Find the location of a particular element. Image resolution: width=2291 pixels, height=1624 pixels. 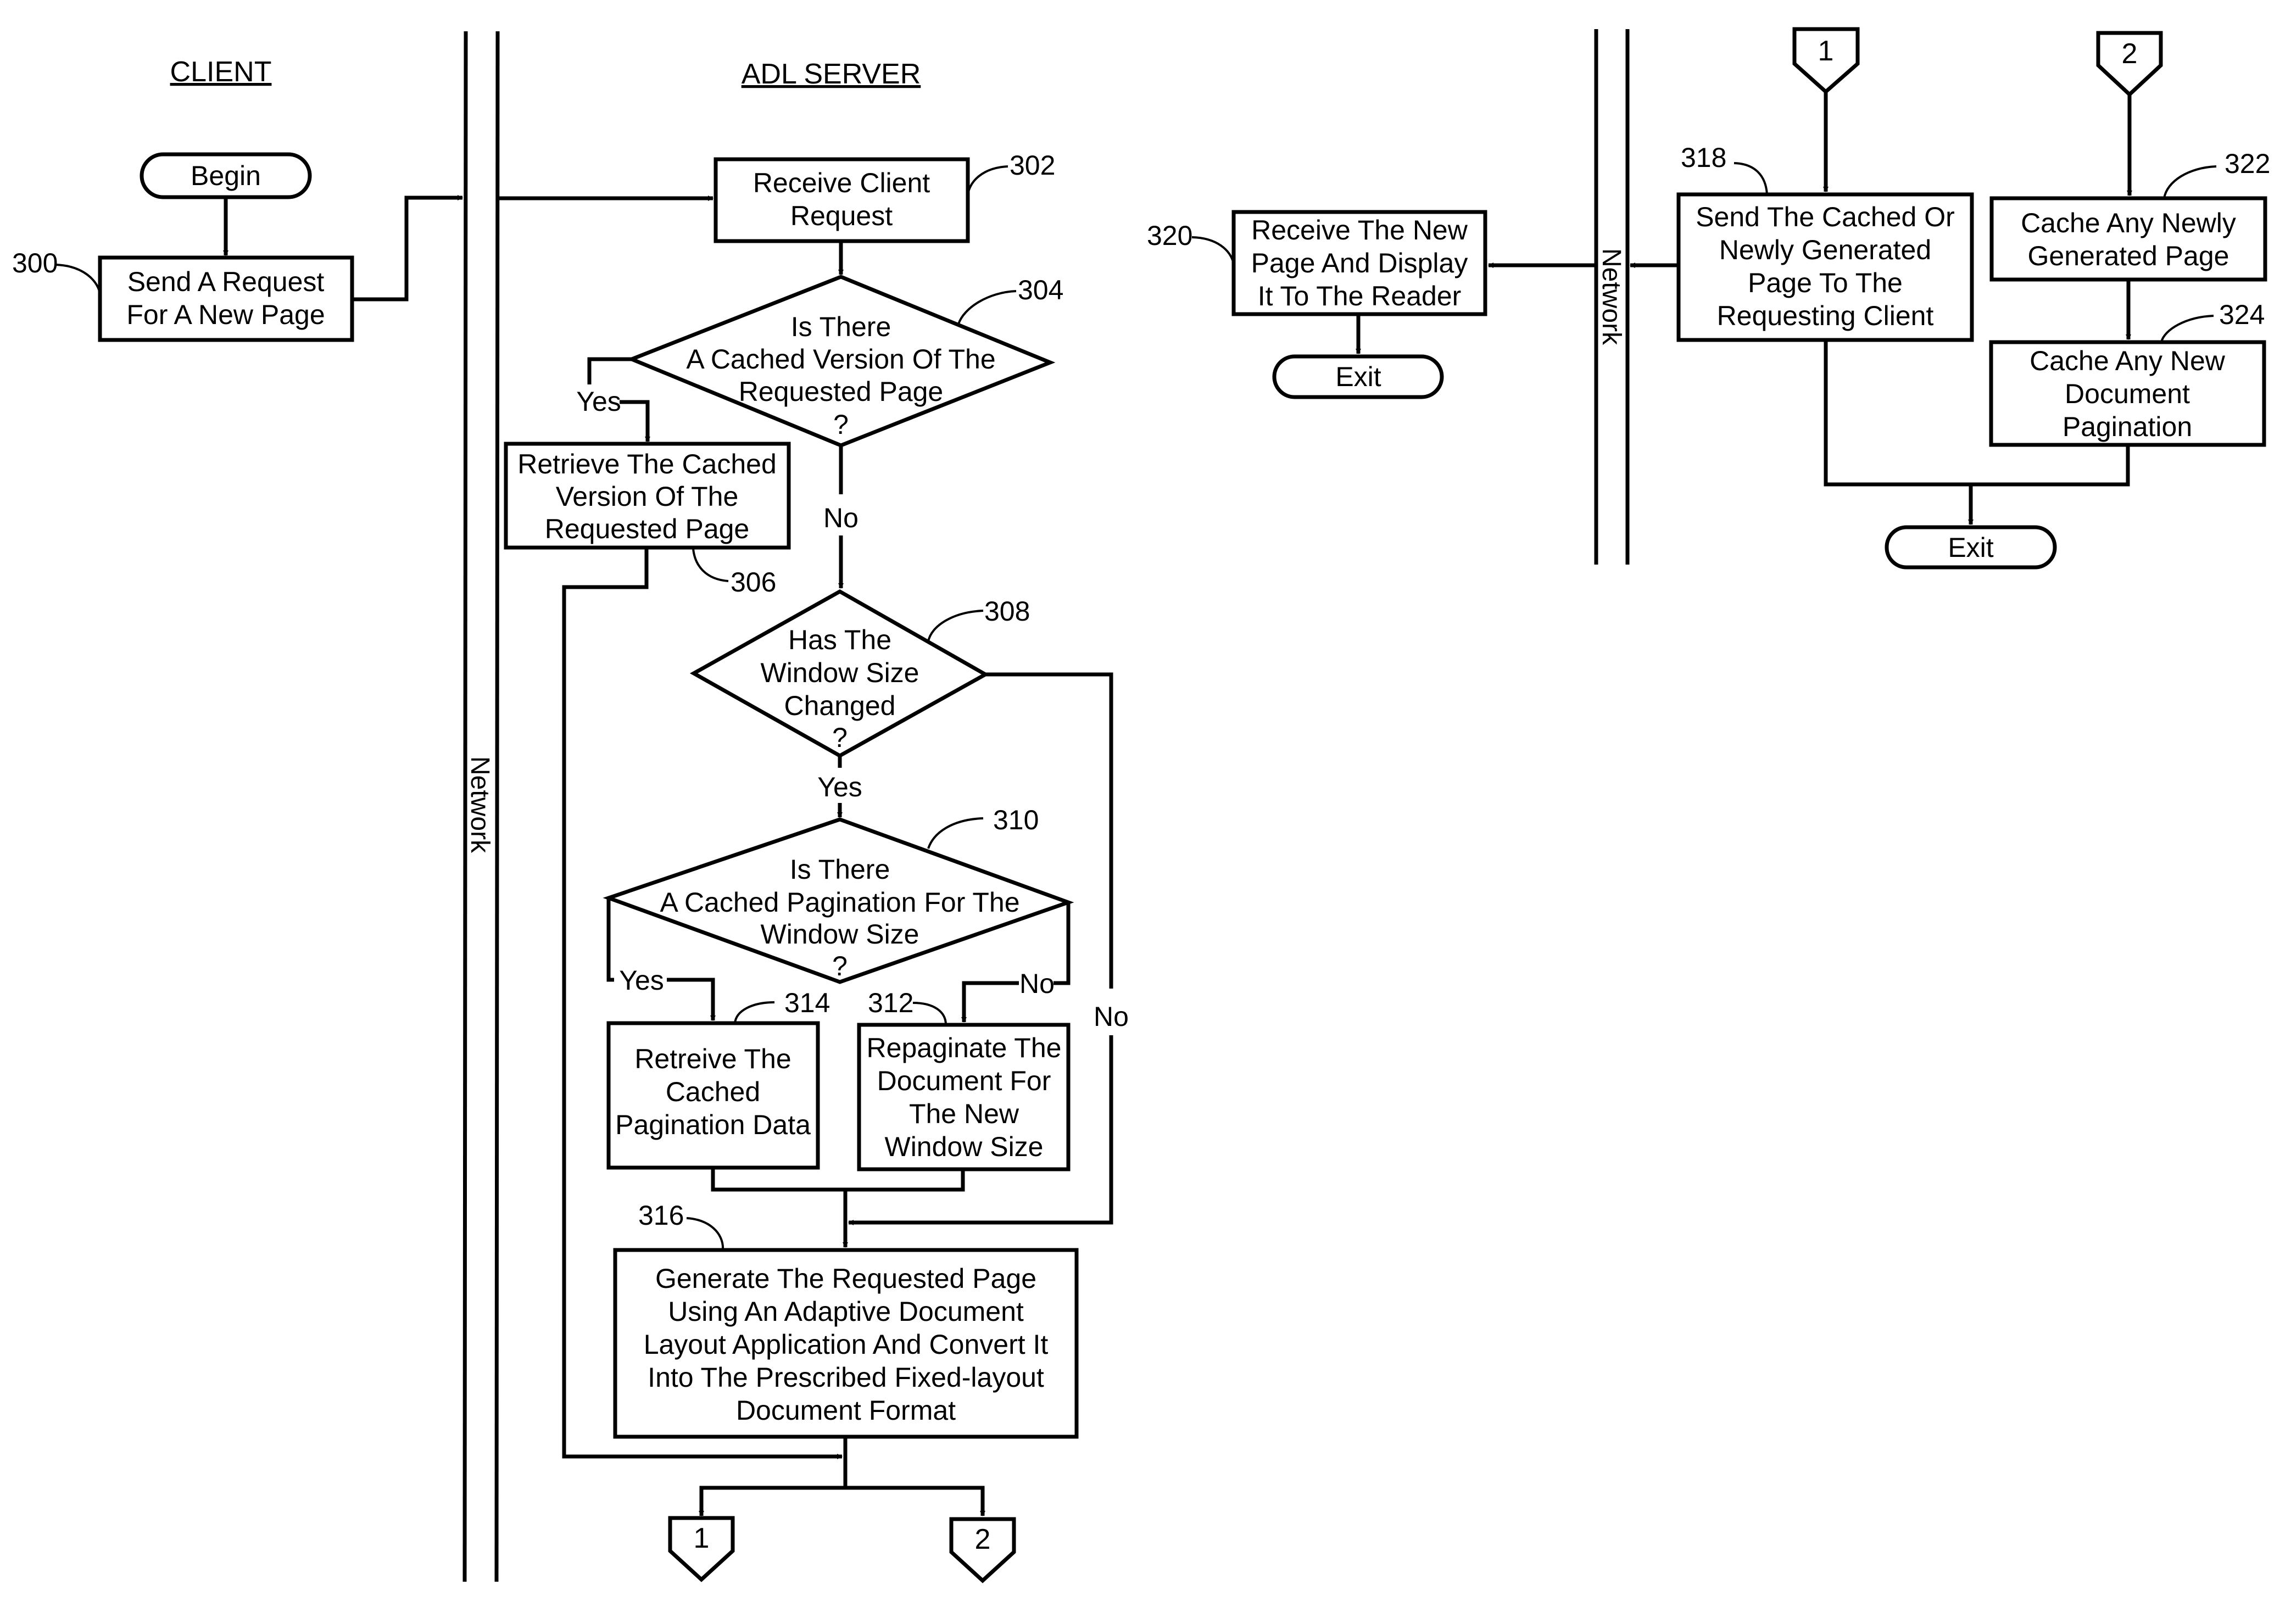

step-322-cache-page: Cache Any Newly Generated Page is located at coordinates (2128, 239).